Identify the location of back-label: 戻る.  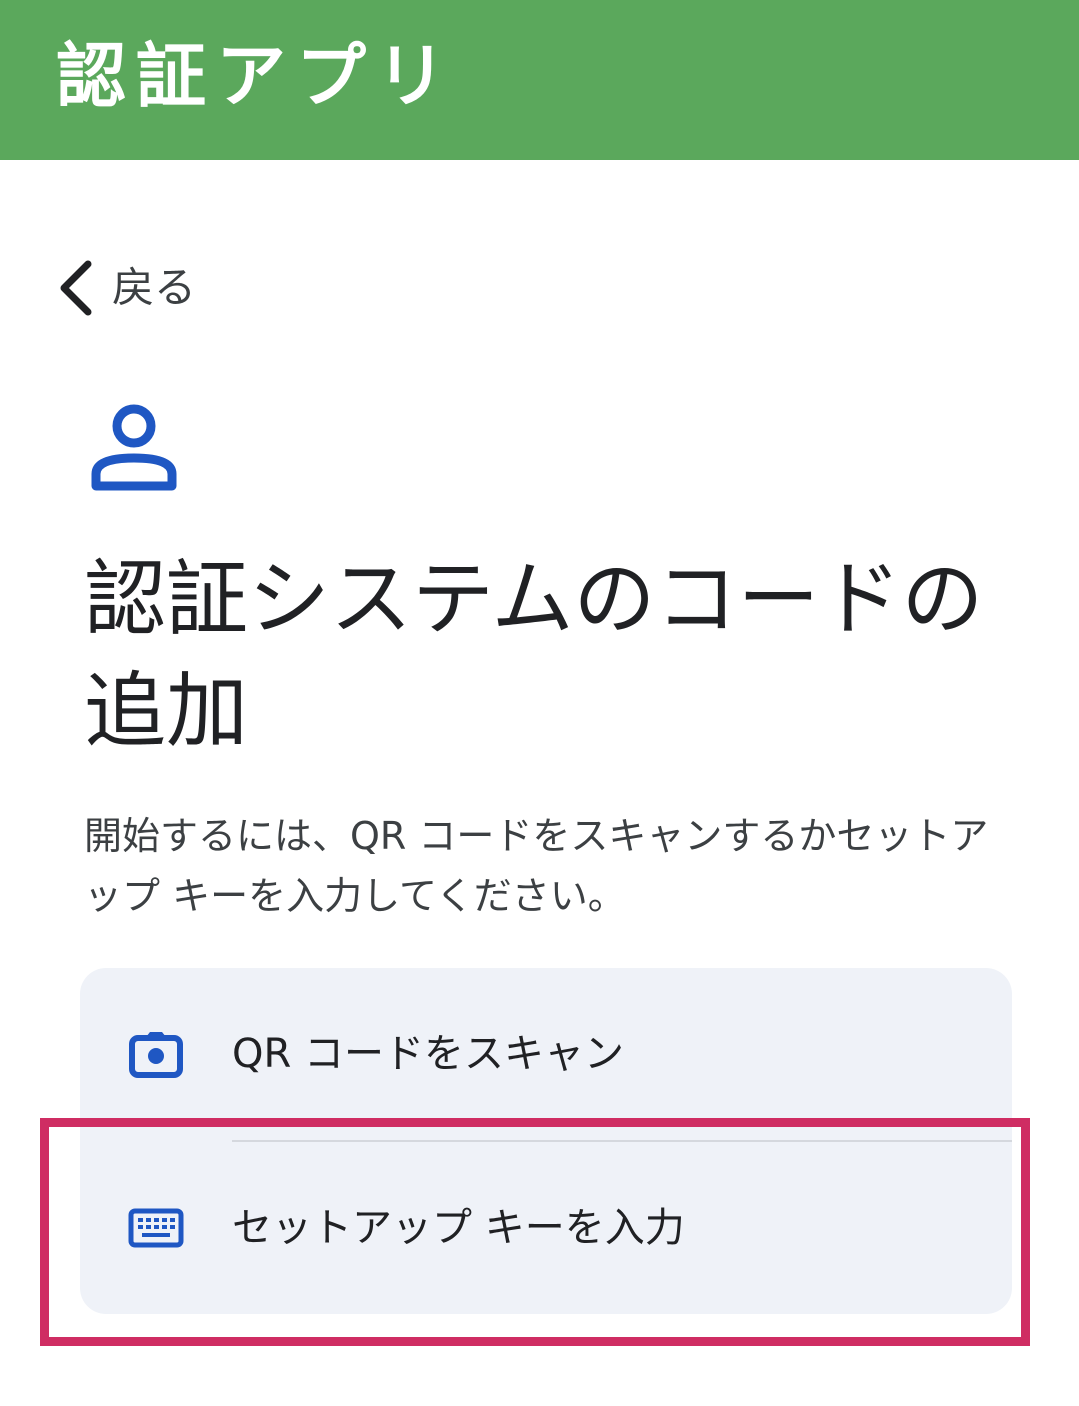
(154, 287).